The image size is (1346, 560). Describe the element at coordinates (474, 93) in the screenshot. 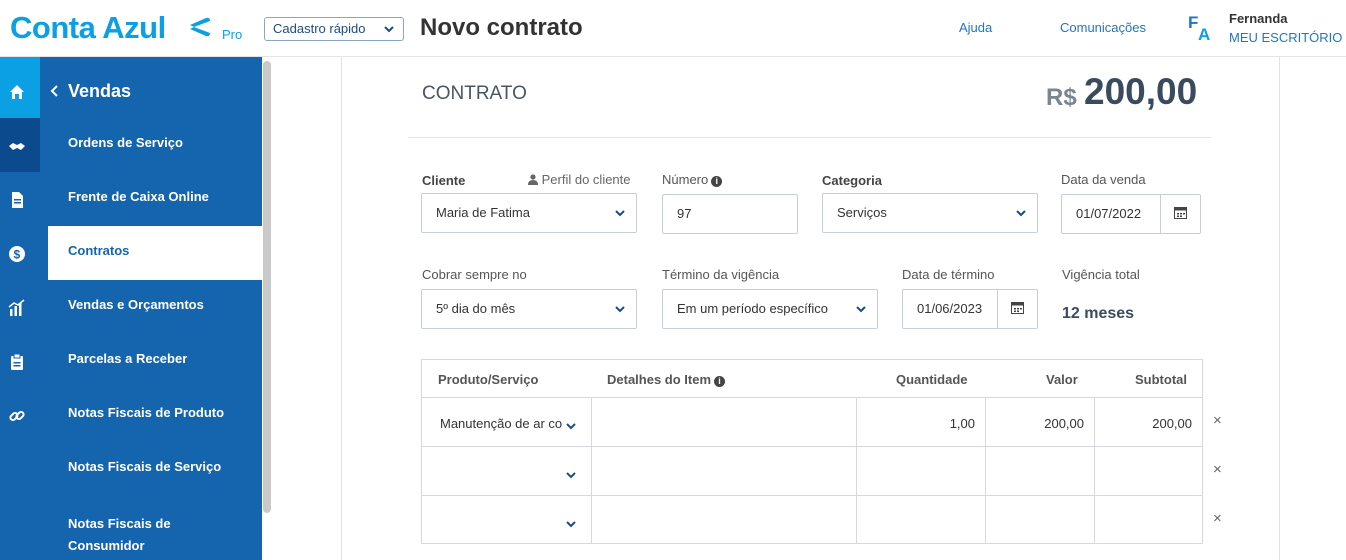

I see `contract-section-title: CONTRATO` at that location.